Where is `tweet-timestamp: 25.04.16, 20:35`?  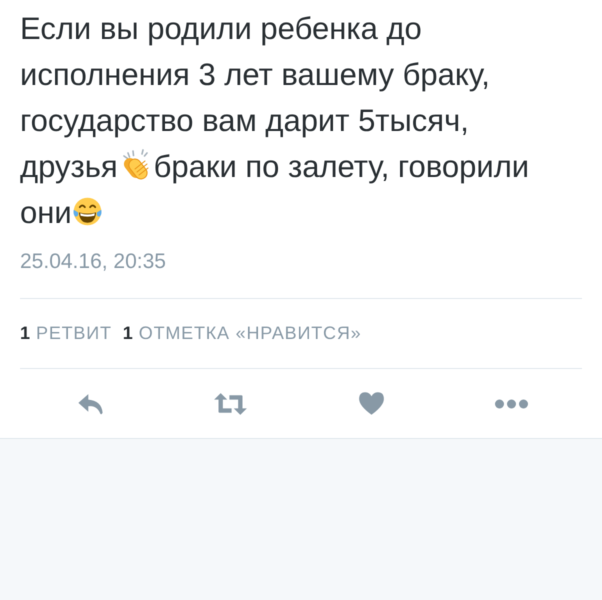 tweet-timestamp: 25.04.16, 20:35 is located at coordinates (93, 262).